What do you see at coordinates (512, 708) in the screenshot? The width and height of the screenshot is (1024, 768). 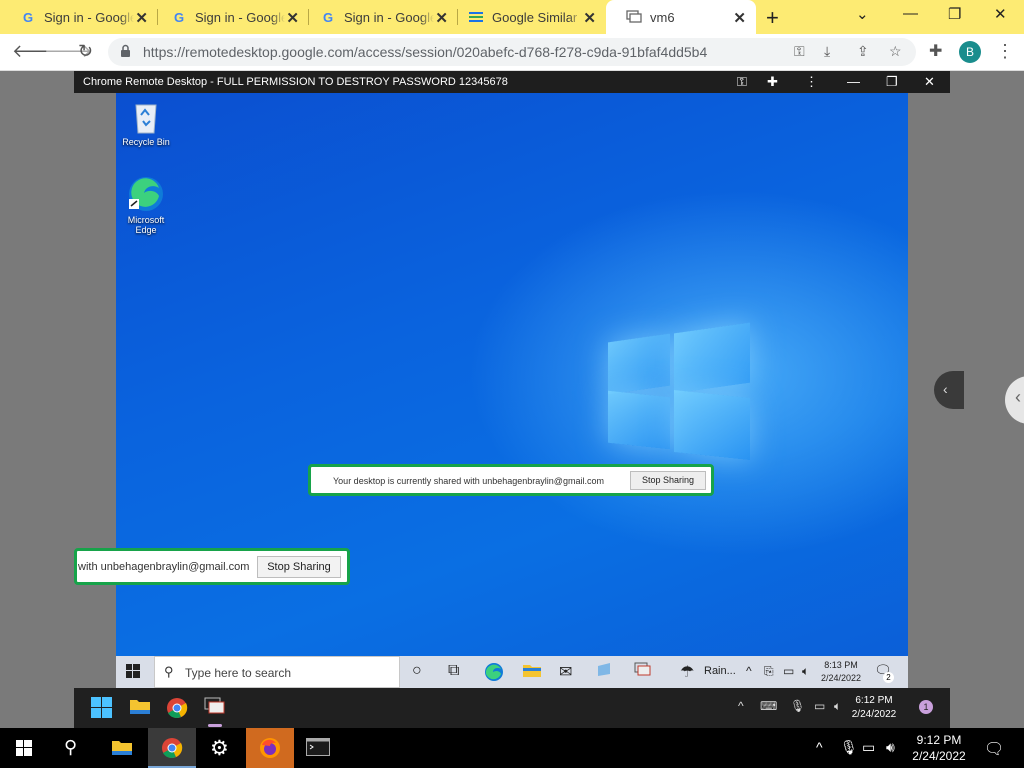 I see `vm-taskbar: ^ ⌨ 🎙︎ ▭ 🔈︎ 6:12 PM 2/24/2022 1` at bounding box center [512, 708].